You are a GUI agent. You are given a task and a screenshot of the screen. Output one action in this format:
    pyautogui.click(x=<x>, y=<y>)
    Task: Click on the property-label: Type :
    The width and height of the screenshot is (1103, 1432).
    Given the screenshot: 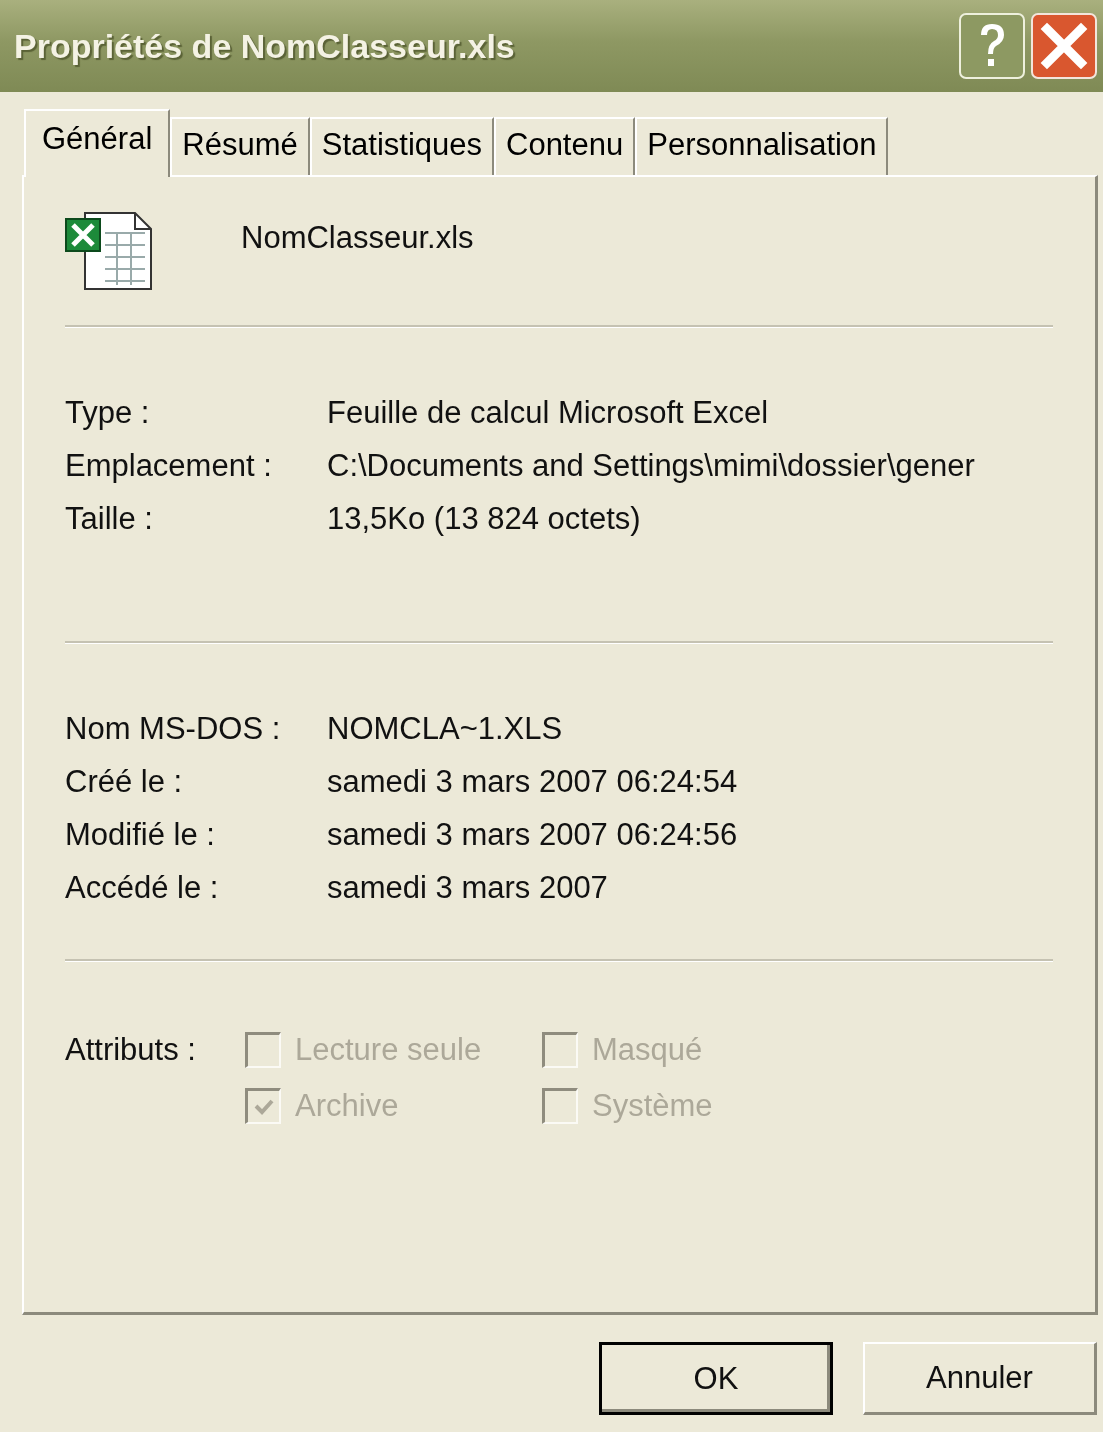 What is the action you would take?
    pyautogui.click(x=108, y=413)
    